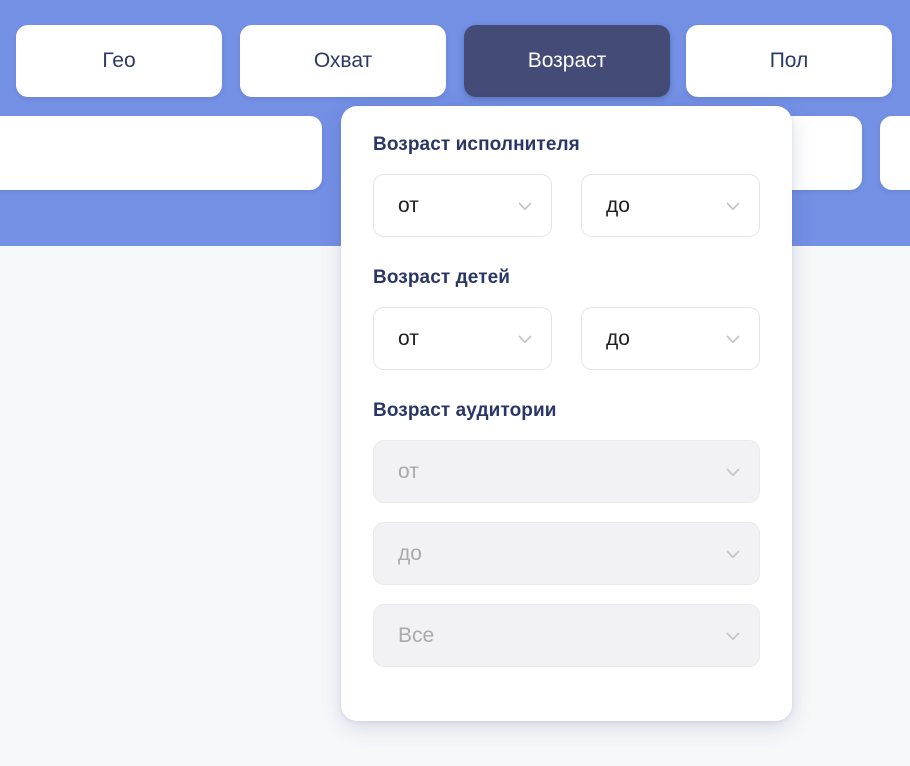  What do you see at coordinates (670, 205) in the screenshot?
I see `performer-age-to-select: до` at bounding box center [670, 205].